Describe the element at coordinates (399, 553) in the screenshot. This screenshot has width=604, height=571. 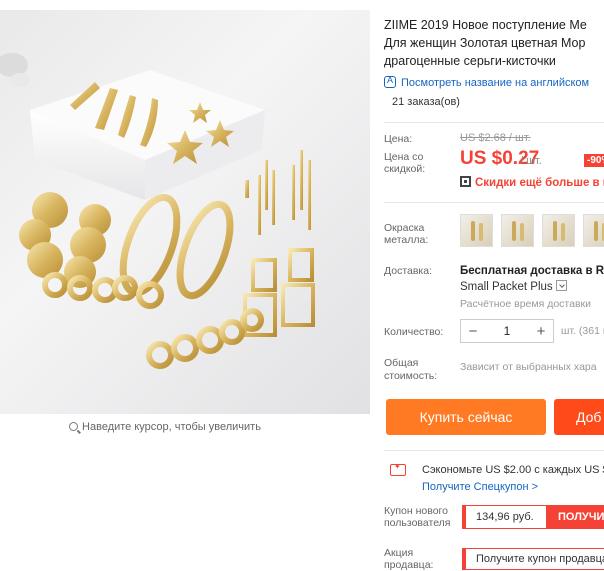
I see `seller-promo-label-1: Акция` at that location.